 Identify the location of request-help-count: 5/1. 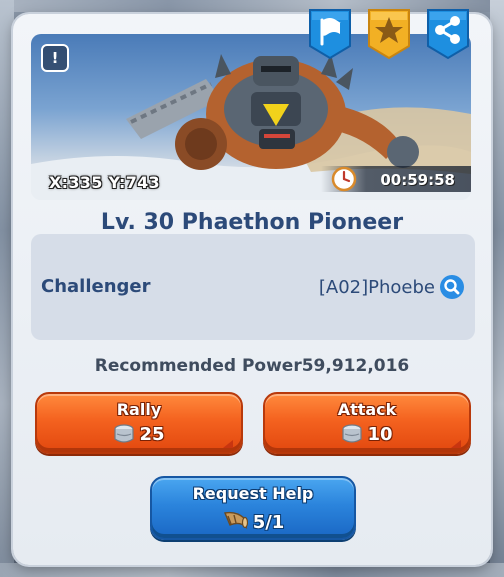
(253, 521).